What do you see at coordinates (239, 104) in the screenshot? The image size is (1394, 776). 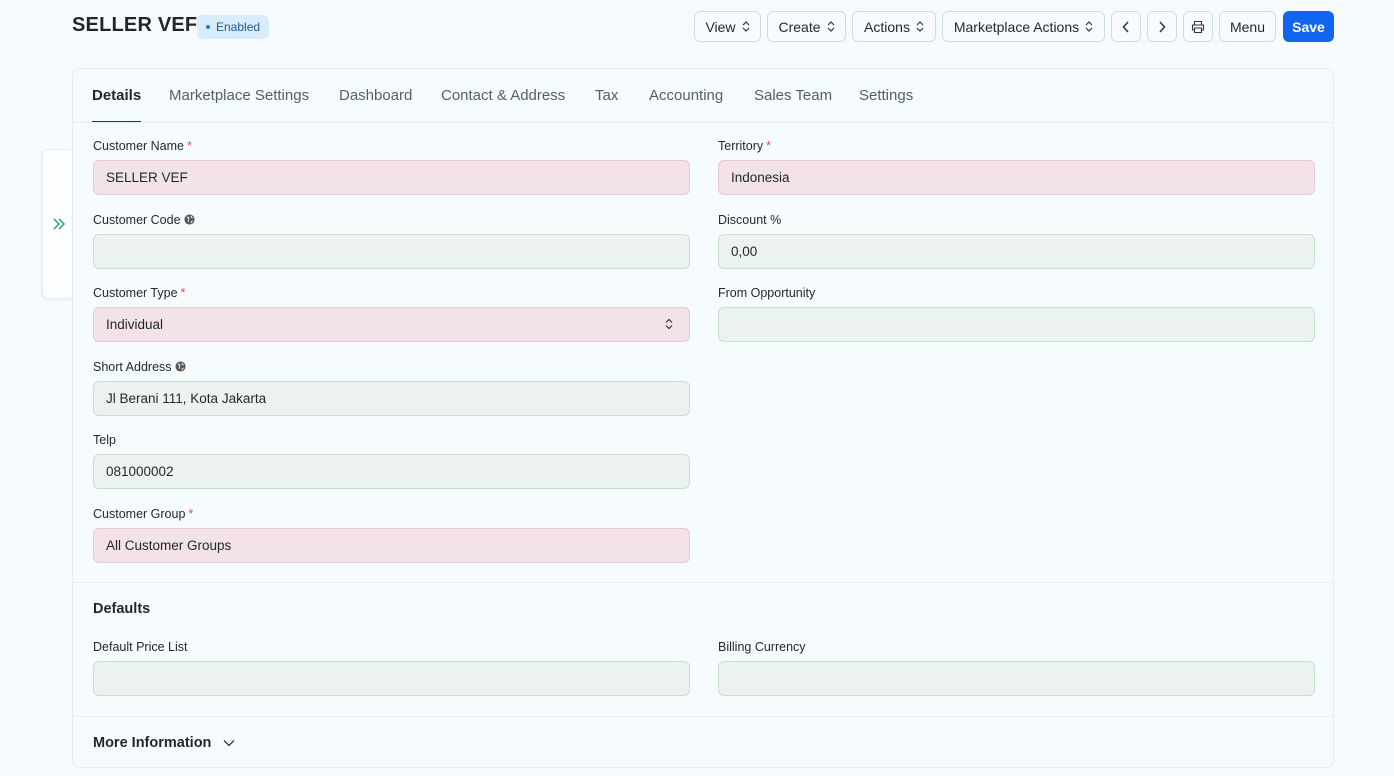 I see `tab-marketplace-settings: Marketplace Settings` at bounding box center [239, 104].